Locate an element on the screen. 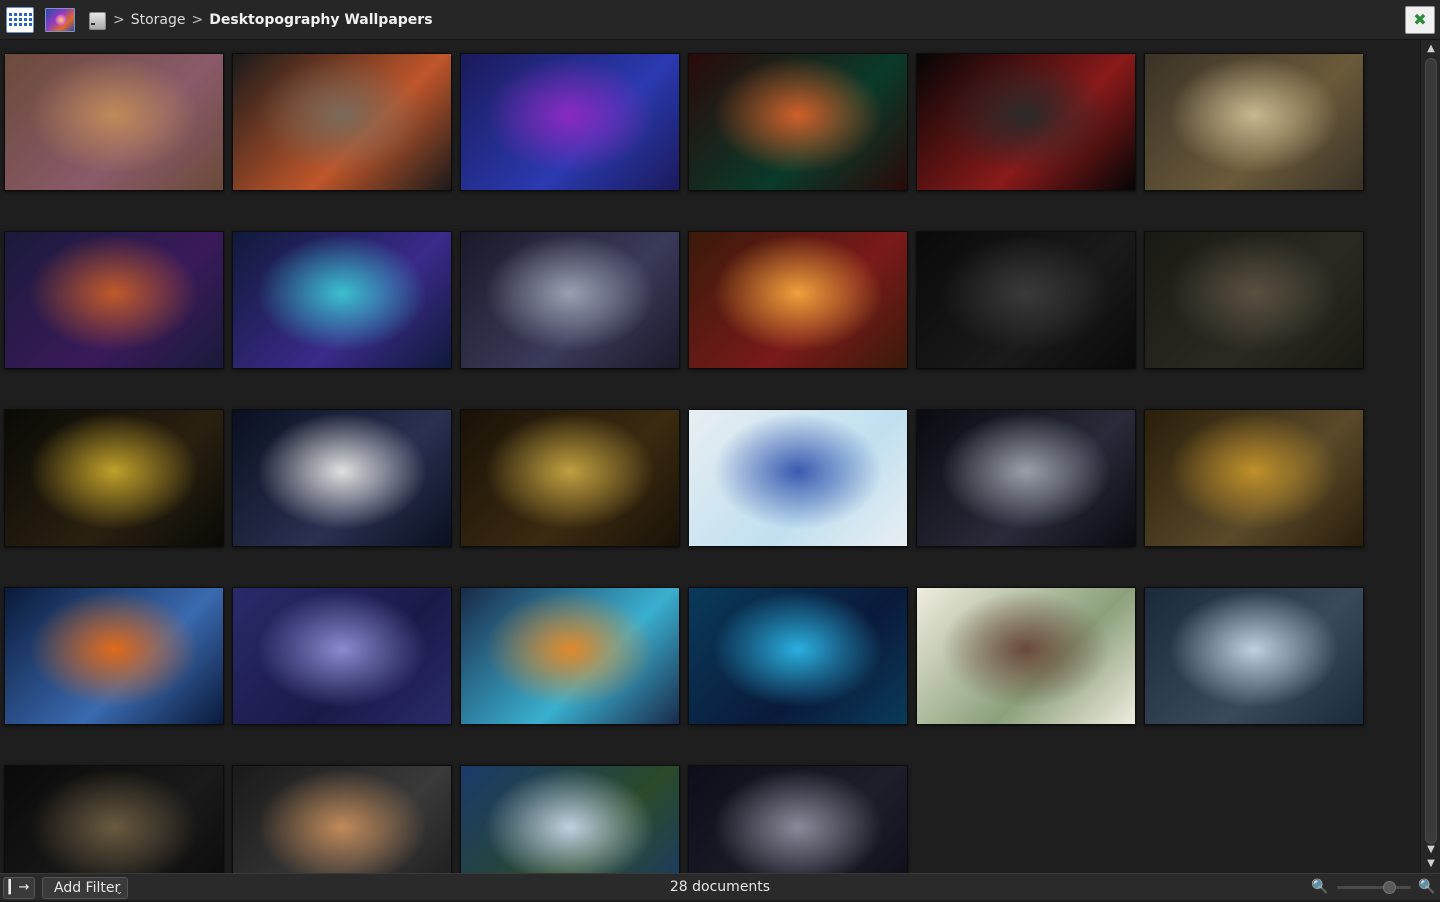  status-bar: ▎→ Add Filter ⌄ 28 documents 🔍 🔍 is located at coordinates (720, 886).